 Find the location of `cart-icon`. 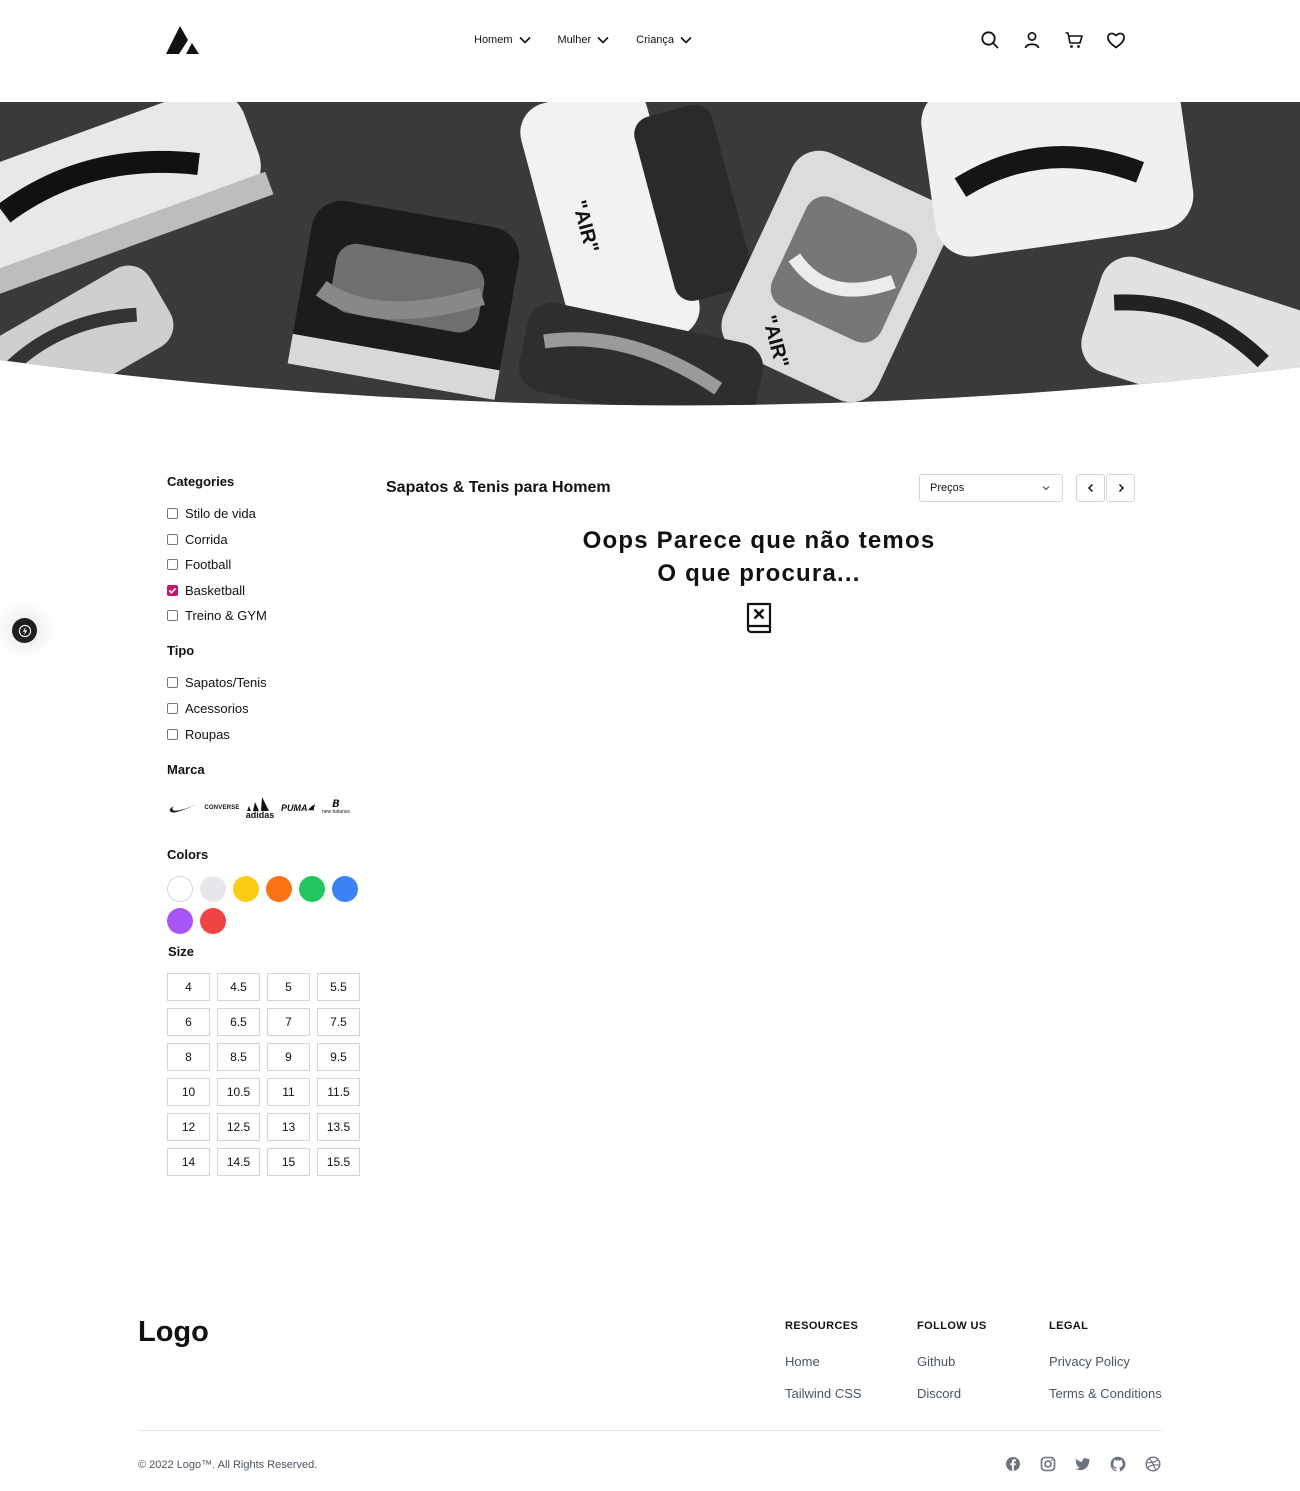

cart-icon is located at coordinates (1074, 40).